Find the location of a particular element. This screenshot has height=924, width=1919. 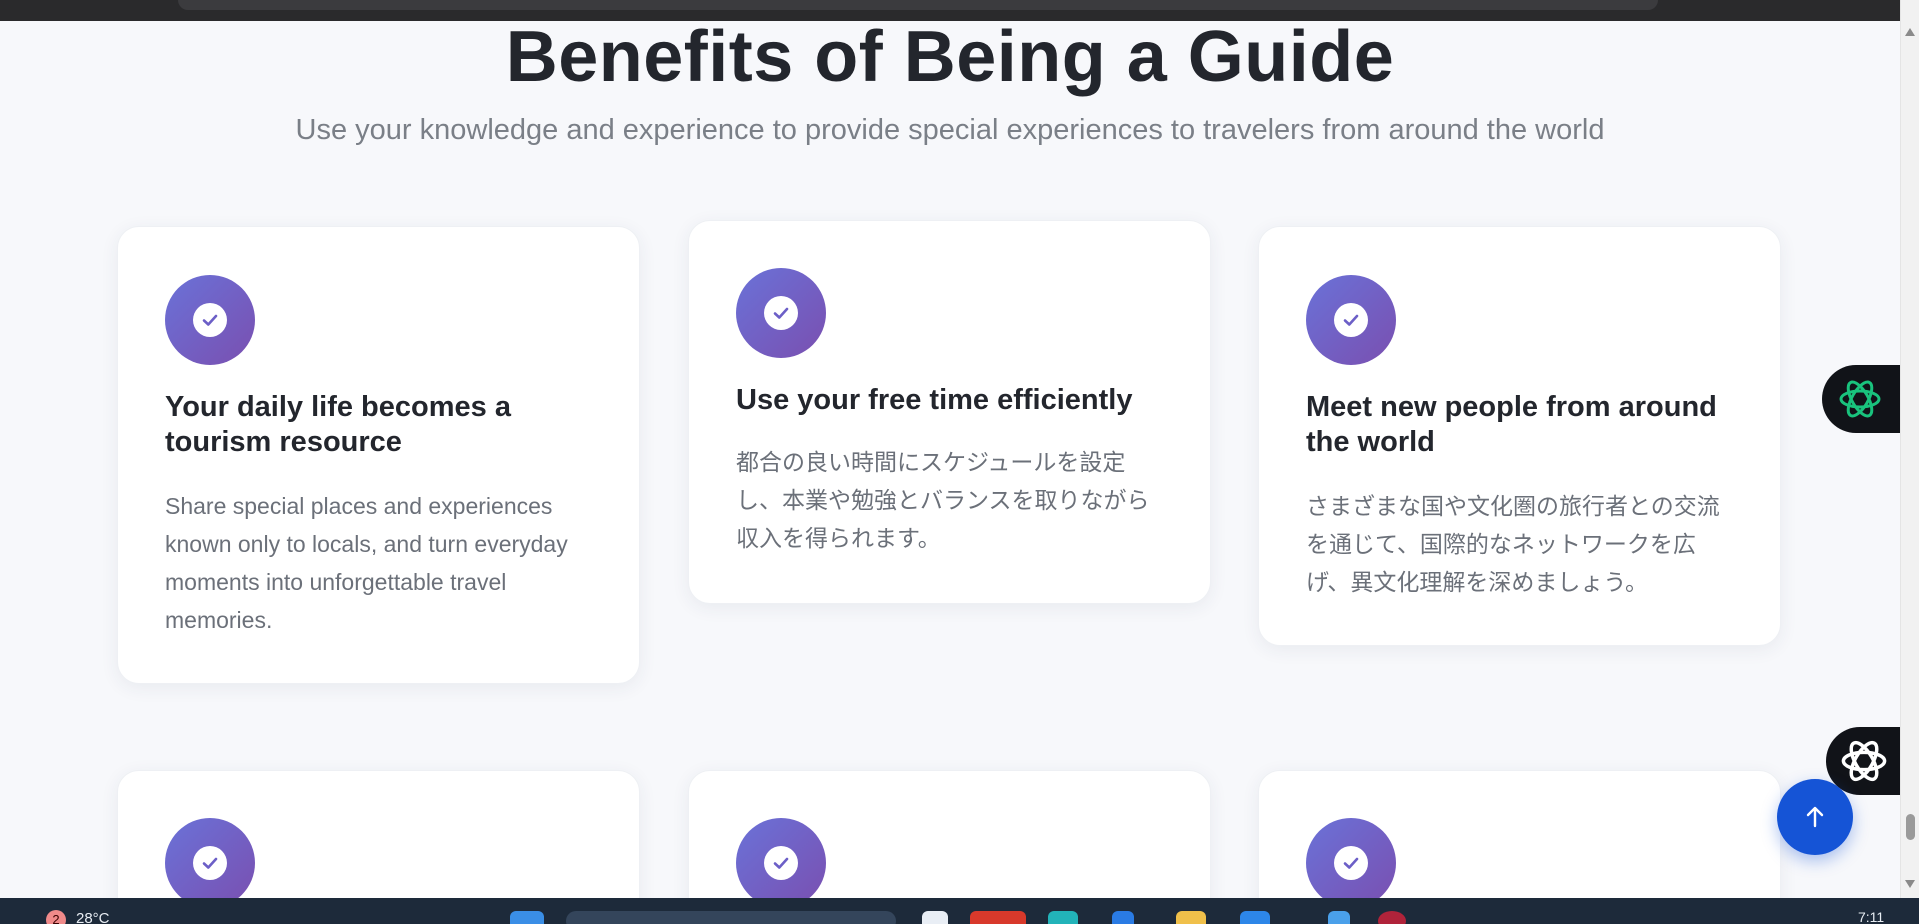

ai-assistant-widget is located at coordinates (1861, 399).